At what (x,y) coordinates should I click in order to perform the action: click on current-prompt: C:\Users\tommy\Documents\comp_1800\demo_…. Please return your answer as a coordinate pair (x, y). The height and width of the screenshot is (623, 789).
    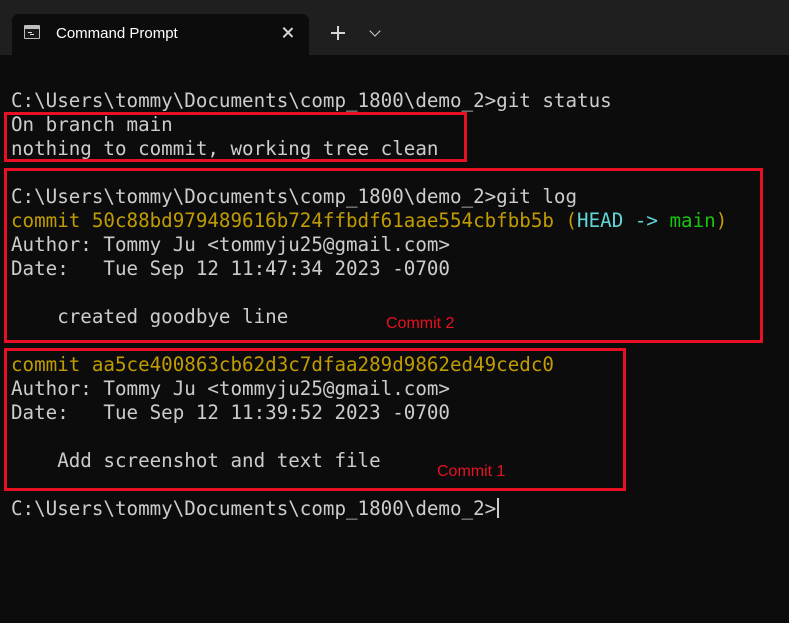
    Looking at the image, I should click on (255, 509).